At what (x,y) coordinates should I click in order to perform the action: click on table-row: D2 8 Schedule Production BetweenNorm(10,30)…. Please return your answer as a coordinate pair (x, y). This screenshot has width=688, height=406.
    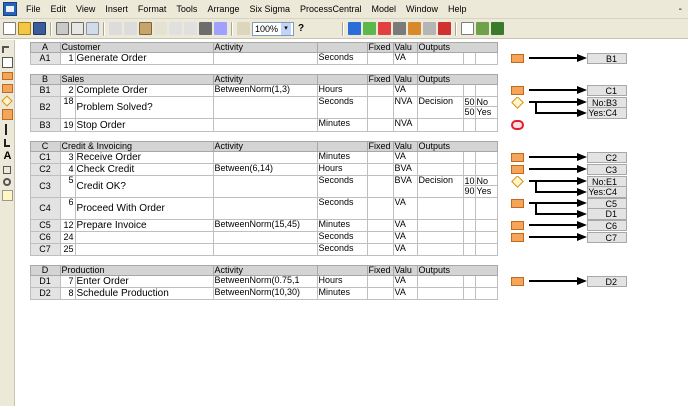
    Looking at the image, I should click on (321, 293).